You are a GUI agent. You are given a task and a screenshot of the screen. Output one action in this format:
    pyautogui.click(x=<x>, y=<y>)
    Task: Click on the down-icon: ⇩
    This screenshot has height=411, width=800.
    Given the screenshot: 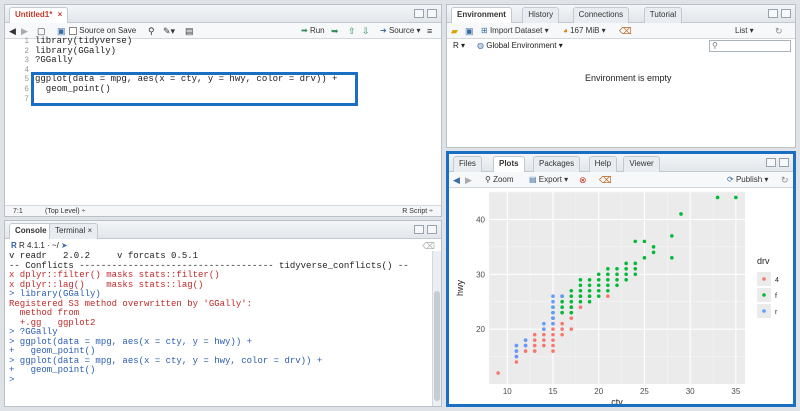 What is the action you would take?
    pyautogui.click(x=366, y=31)
    